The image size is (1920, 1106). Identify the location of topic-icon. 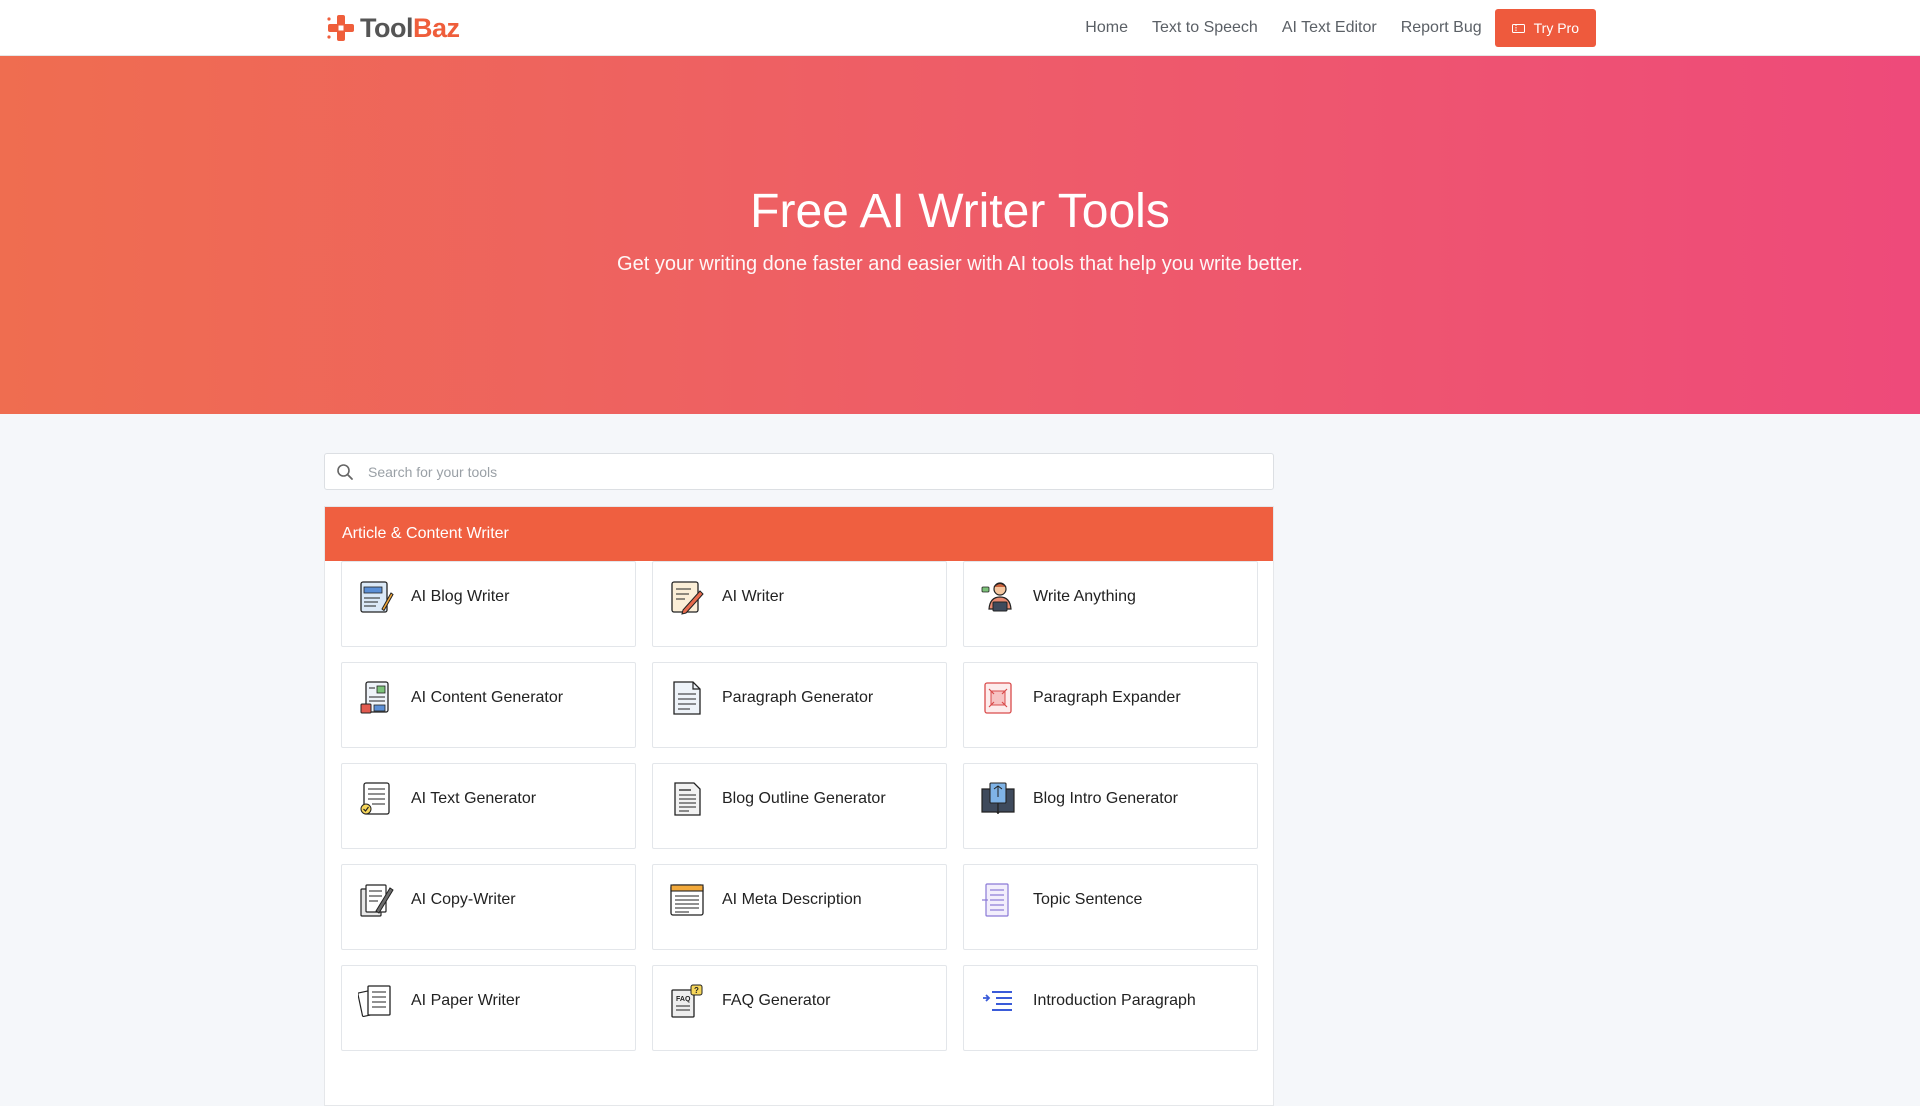
(995, 900).